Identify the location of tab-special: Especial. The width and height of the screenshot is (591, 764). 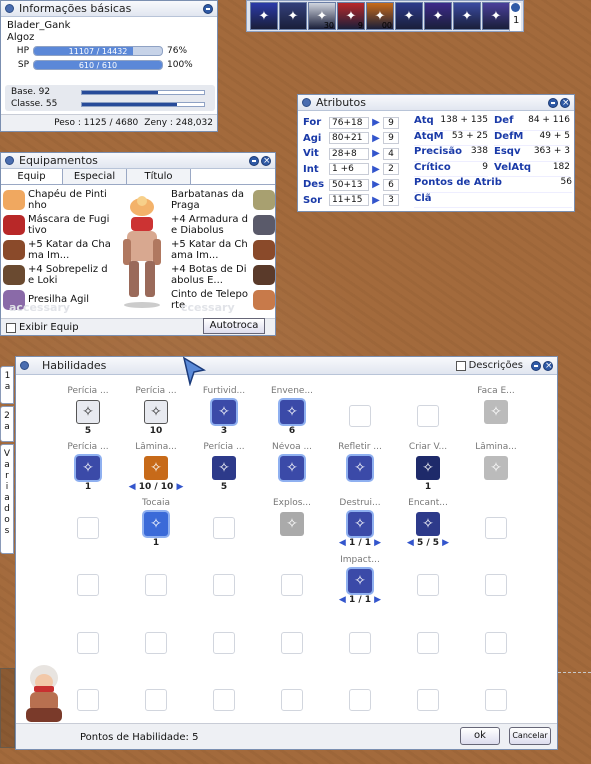
(95, 176).